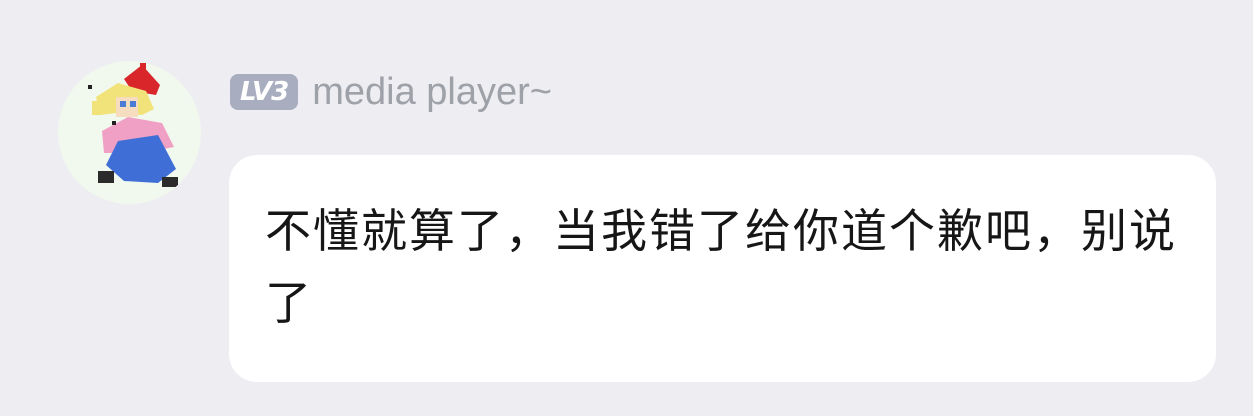 Image resolution: width=1253 pixels, height=416 pixels. I want to click on pixel-character-avatar-icon, so click(133, 125).